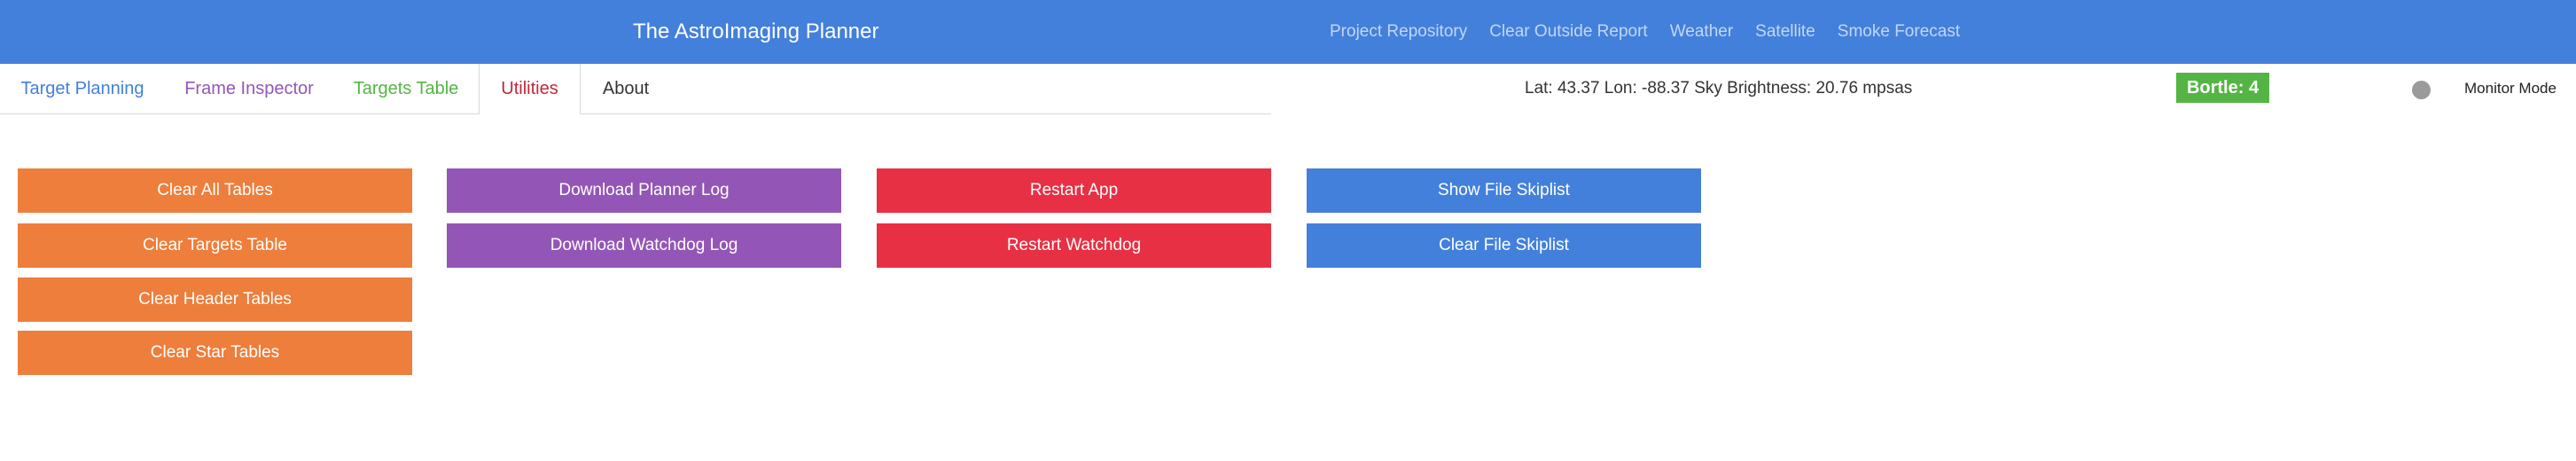 This screenshot has height=461, width=2576. What do you see at coordinates (1074, 245) in the screenshot?
I see `restart-watchdog-button: Restart Watchdog` at bounding box center [1074, 245].